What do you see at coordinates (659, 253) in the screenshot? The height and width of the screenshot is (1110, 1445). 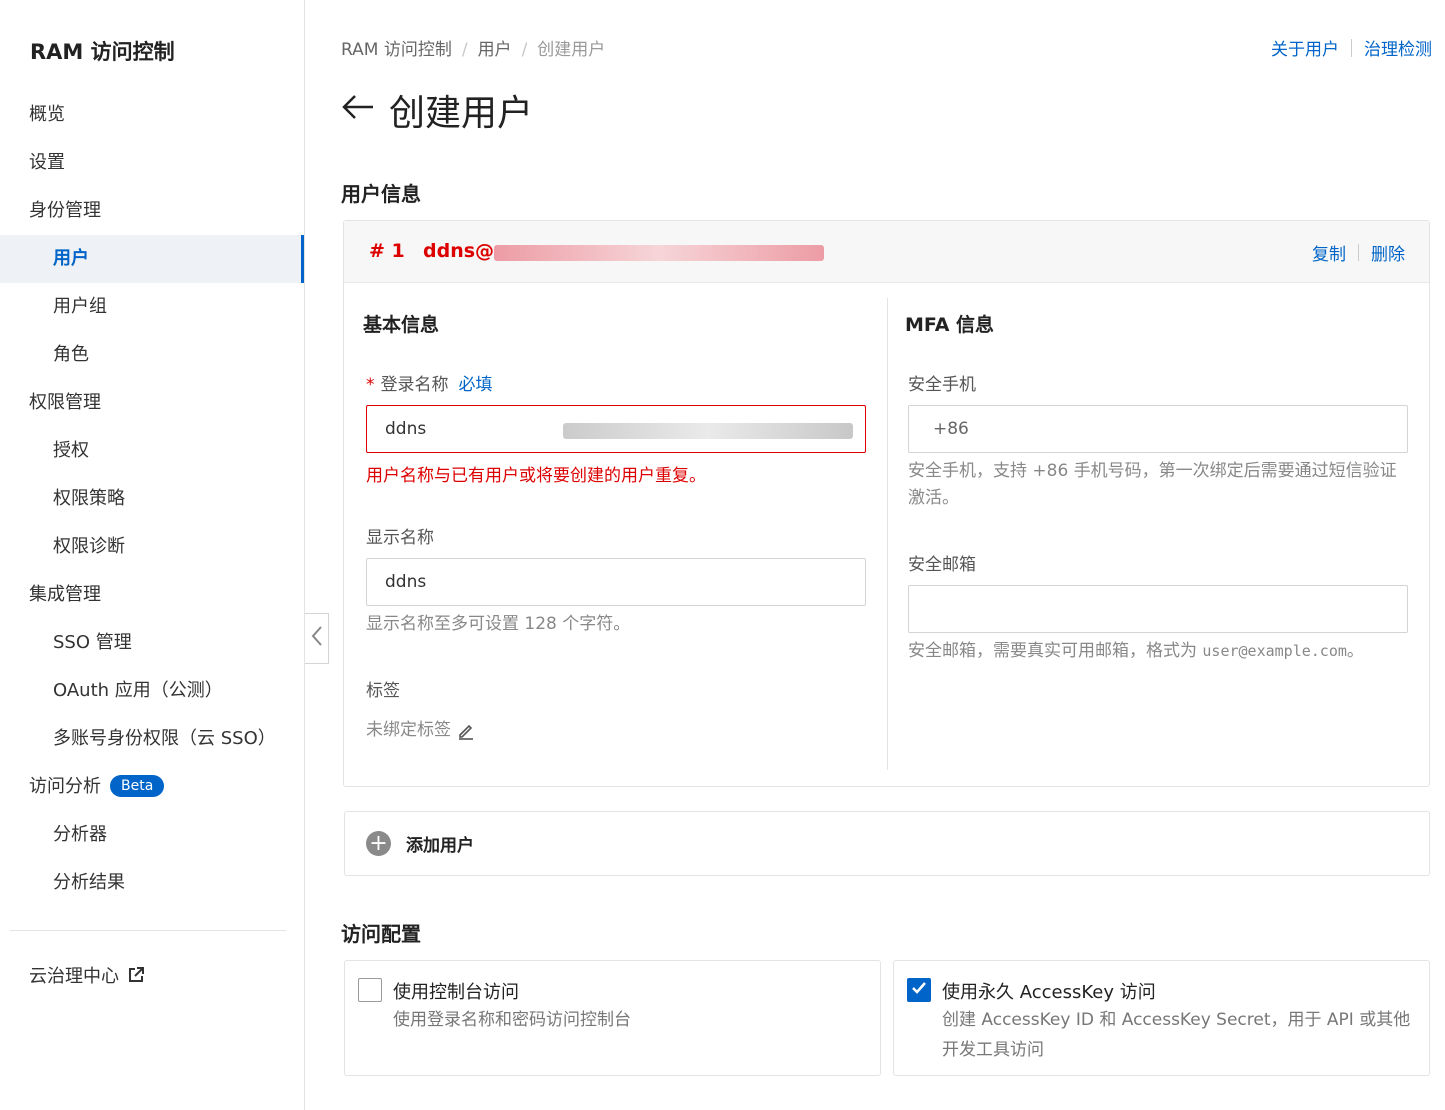 I see `redacted-domain` at bounding box center [659, 253].